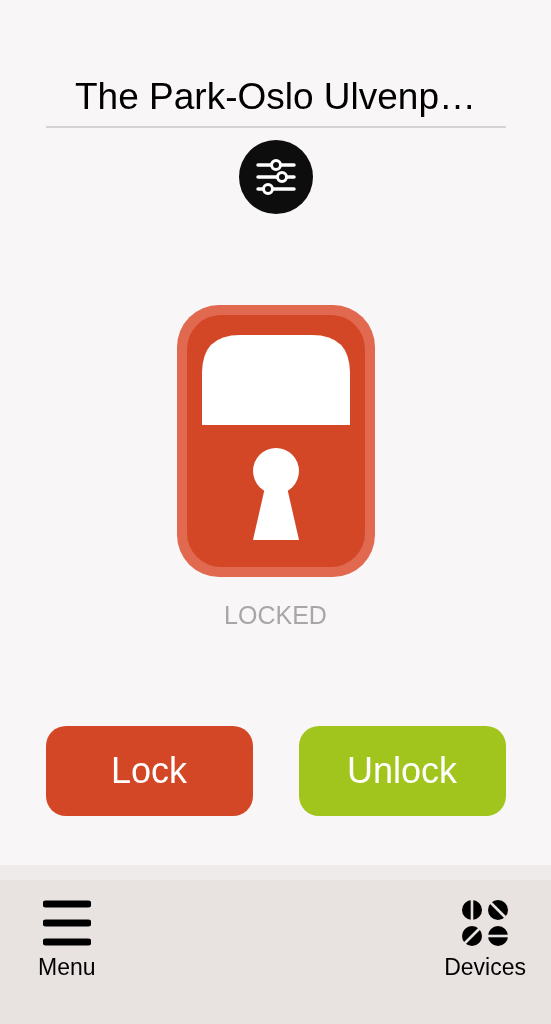  What do you see at coordinates (485, 923) in the screenshot?
I see `devices-icon` at bounding box center [485, 923].